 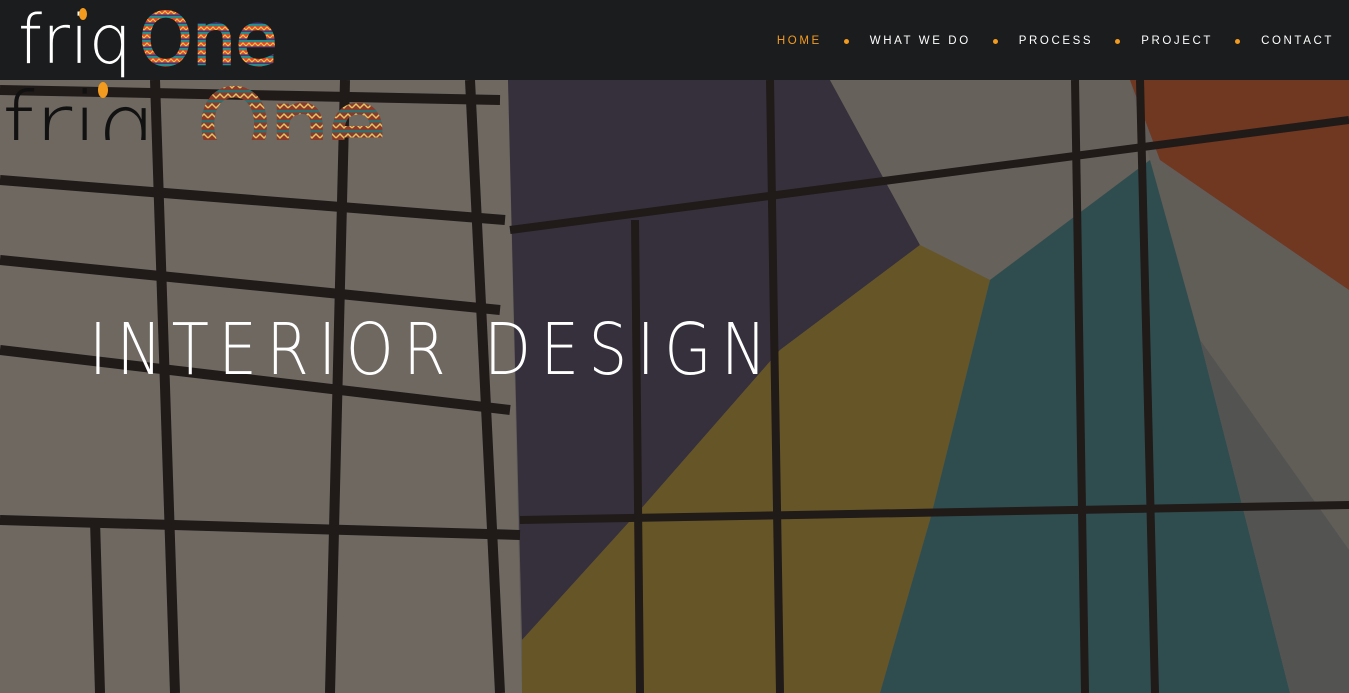 I want to click on wall-logo-icon: friq One, so click(x=195, y=110).